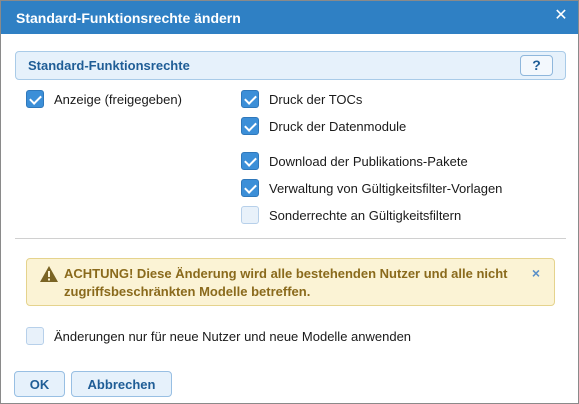 This screenshot has height=404, width=579. What do you see at coordinates (109, 65) in the screenshot?
I see `section-title: Standard-Funktionsrechte` at bounding box center [109, 65].